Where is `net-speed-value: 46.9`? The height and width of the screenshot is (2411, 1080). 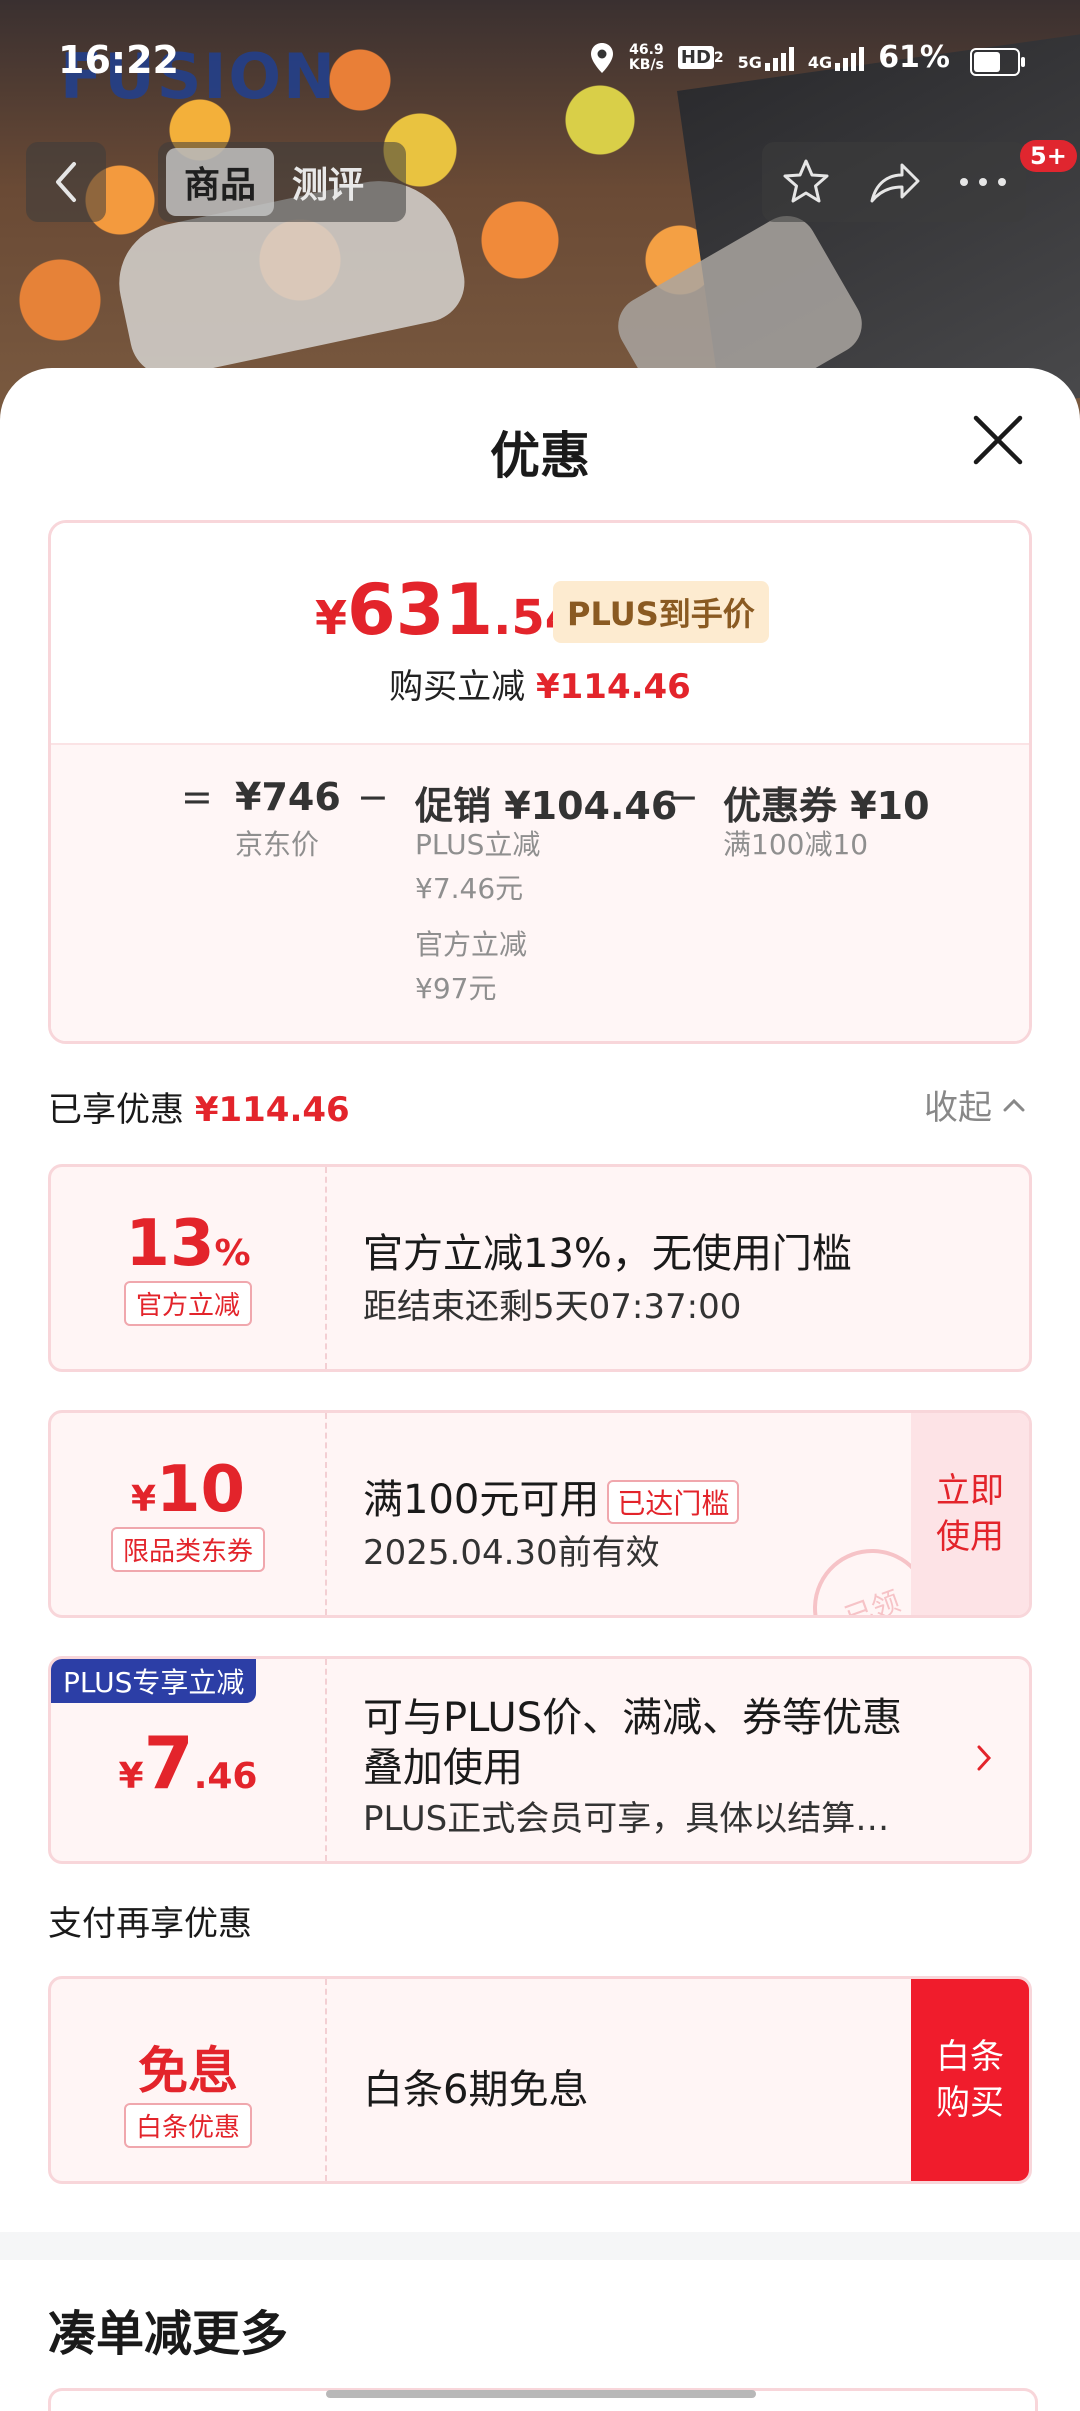
net-speed-value: 46.9 is located at coordinates (646, 49).